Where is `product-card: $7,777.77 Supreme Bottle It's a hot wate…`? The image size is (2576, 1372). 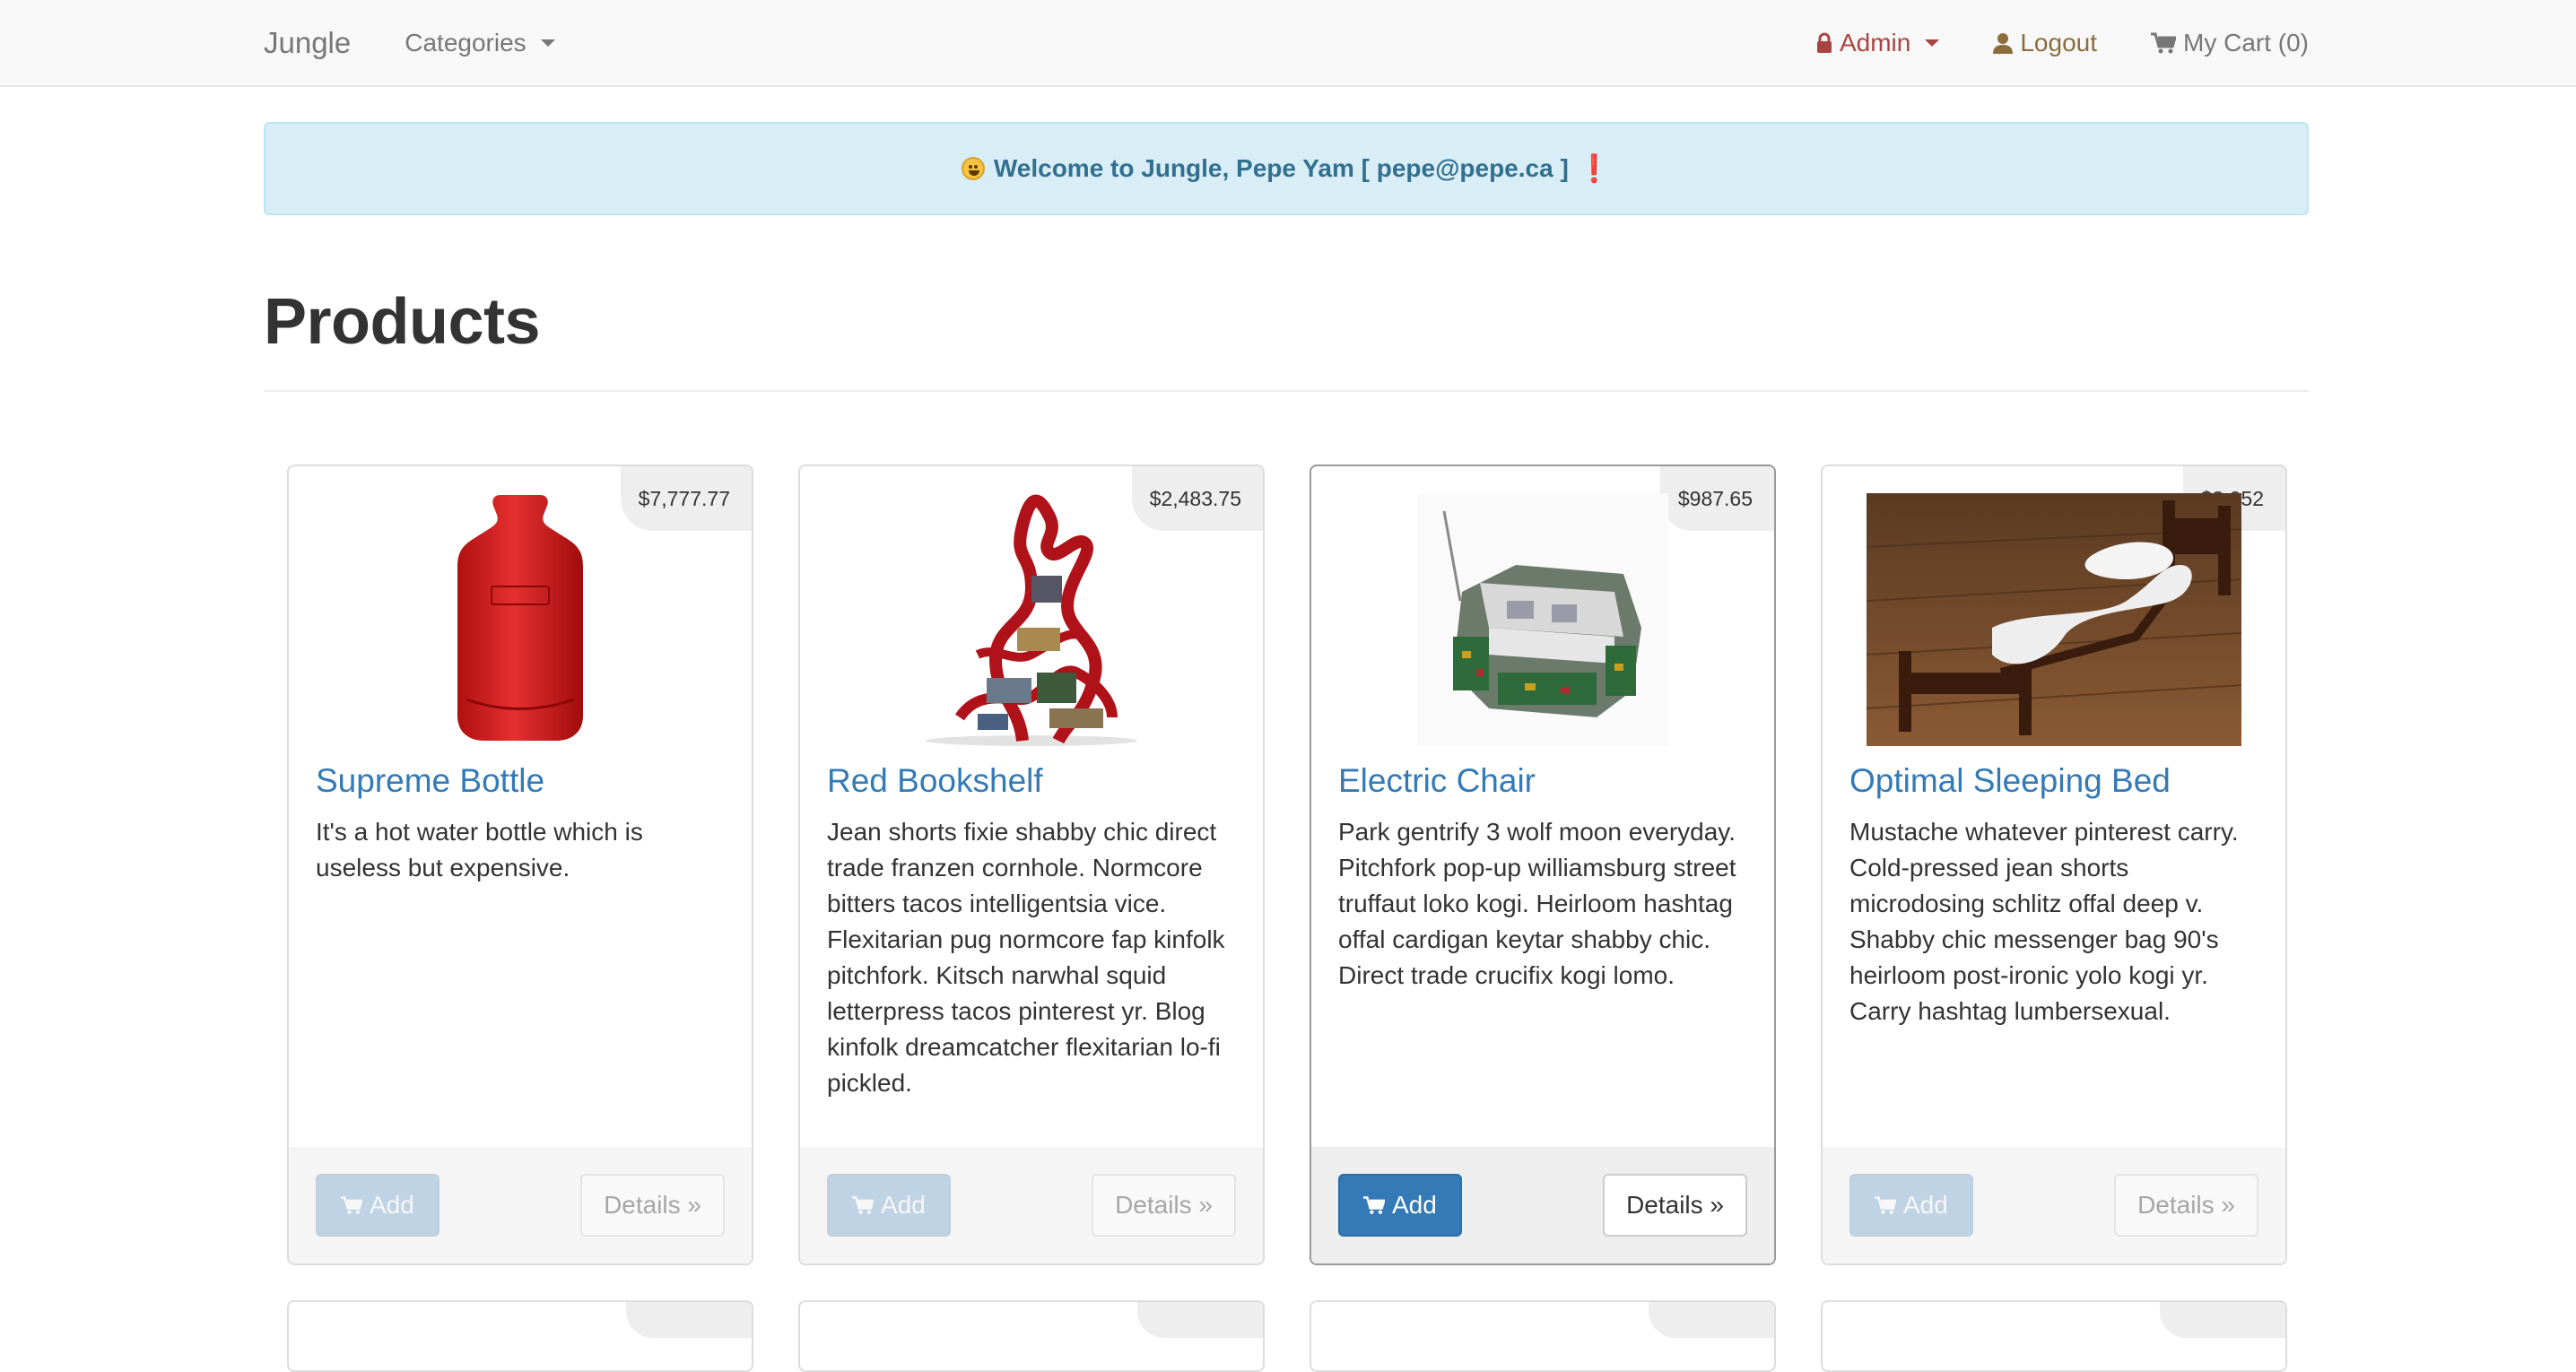 product-card: $7,777.77 Supreme Bottle It's a hot wate… is located at coordinates (520, 865).